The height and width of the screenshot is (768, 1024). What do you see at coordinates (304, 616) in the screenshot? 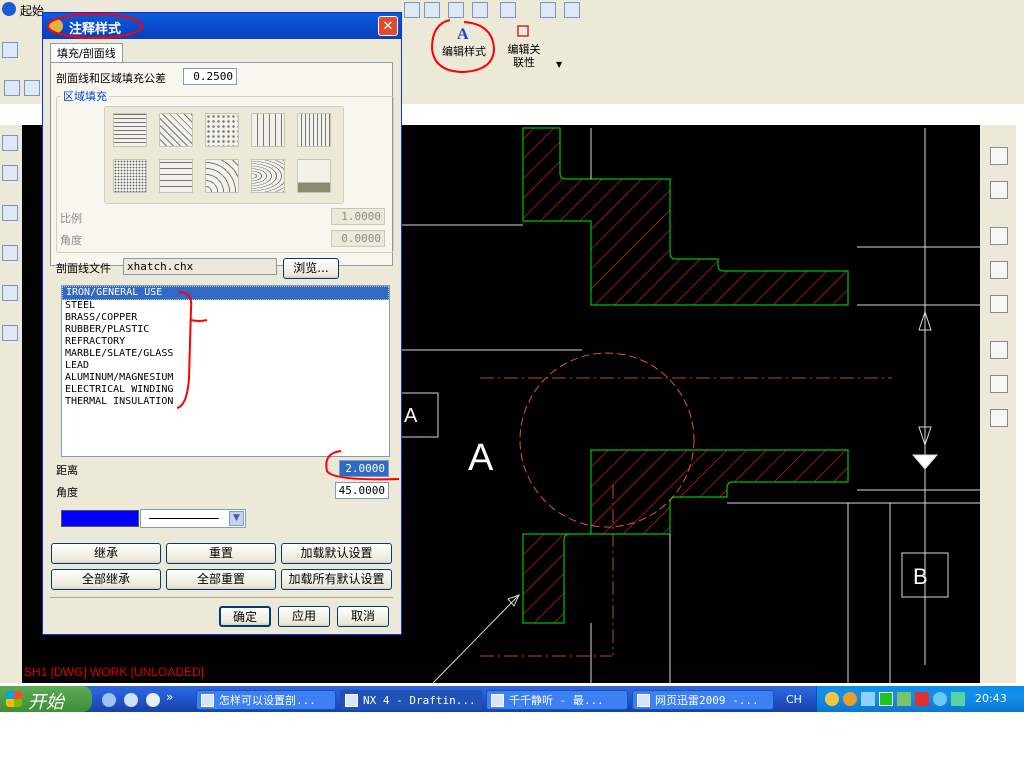
I see `apply-button: 应用` at bounding box center [304, 616].